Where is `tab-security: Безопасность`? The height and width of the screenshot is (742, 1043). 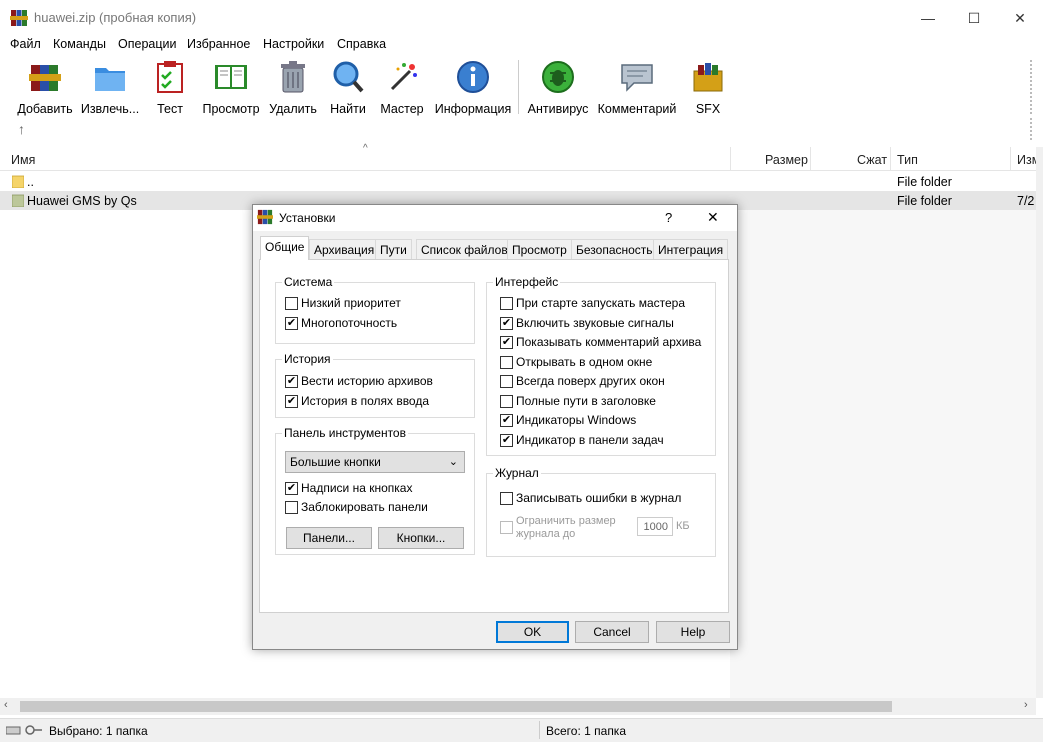
tab-security: Безопасность is located at coordinates (614, 249).